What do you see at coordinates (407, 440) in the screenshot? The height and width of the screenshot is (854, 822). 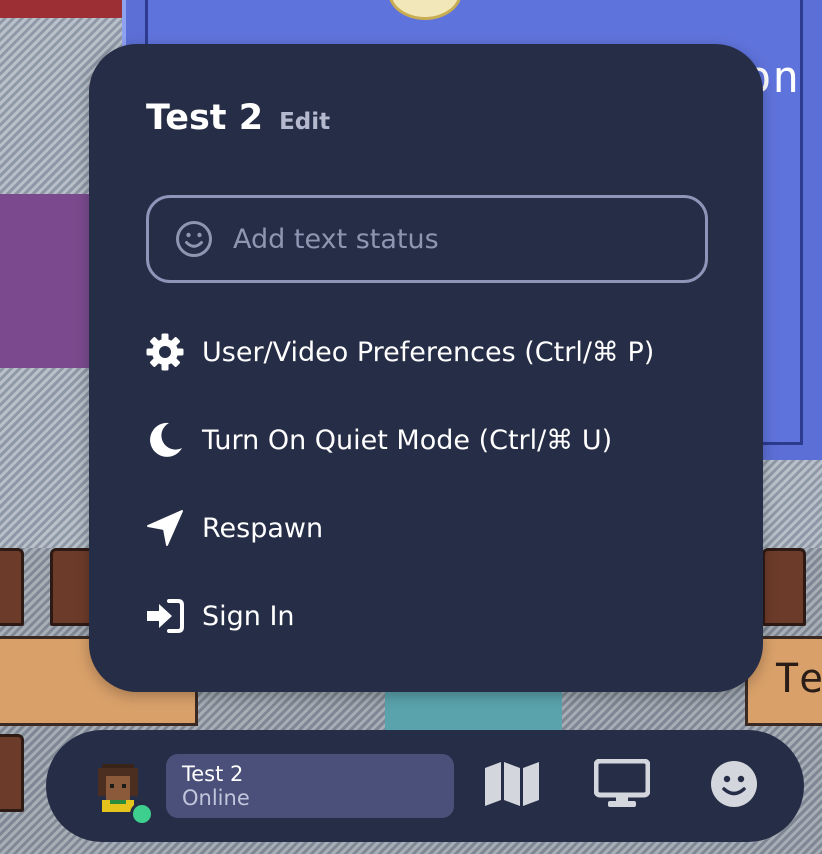 I see `menu-item-label: Turn On Quiet Mode (Ctrl/⌘ U)` at bounding box center [407, 440].